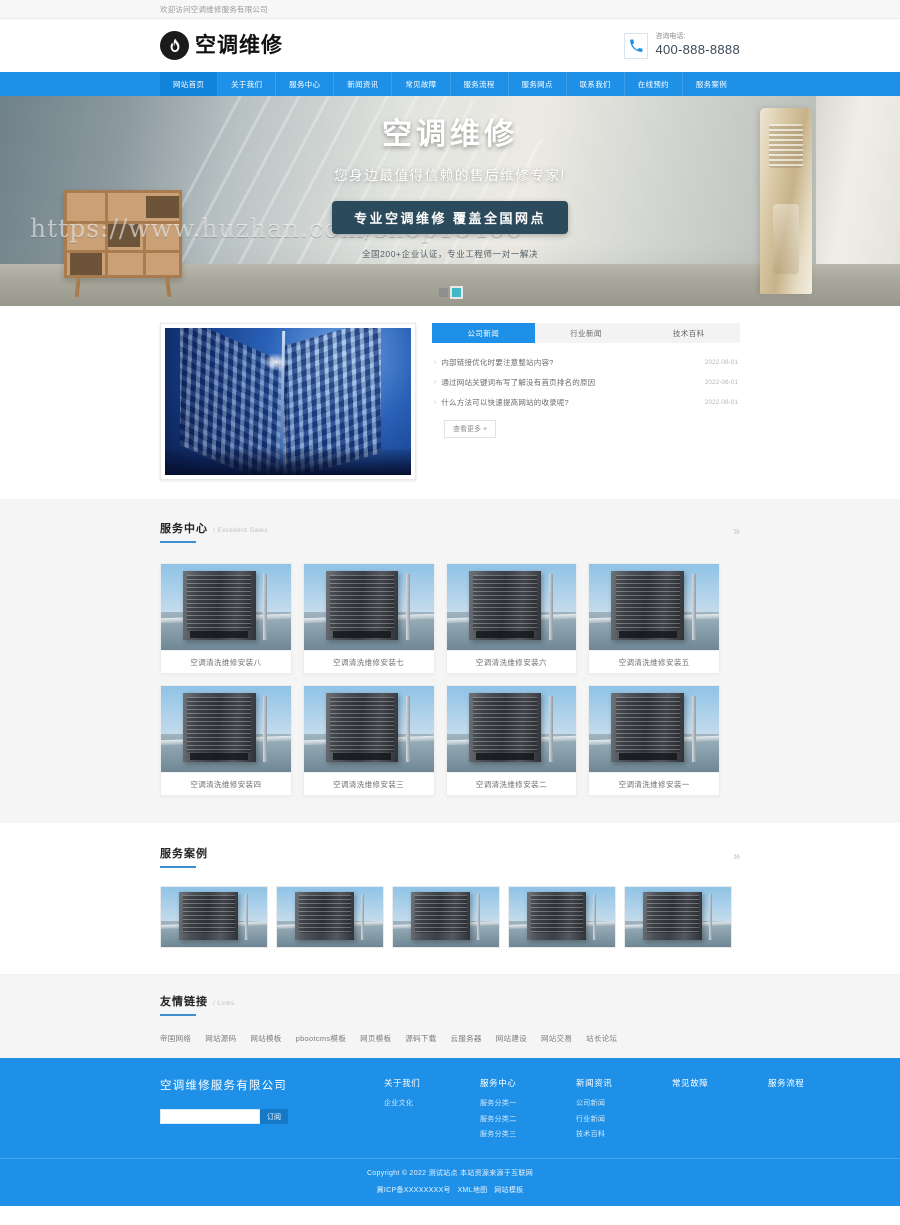  What do you see at coordinates (607, 1103) in the screenshot?
I see `footer-column-link: 公司新闻` at bounding box center [607, 1103].